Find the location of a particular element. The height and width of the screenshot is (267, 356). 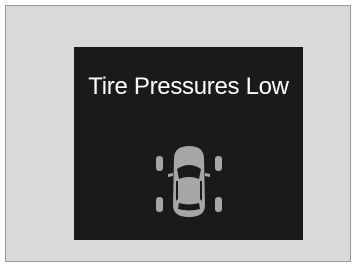

side-window-left-icon is located at coordinates (177, 191).